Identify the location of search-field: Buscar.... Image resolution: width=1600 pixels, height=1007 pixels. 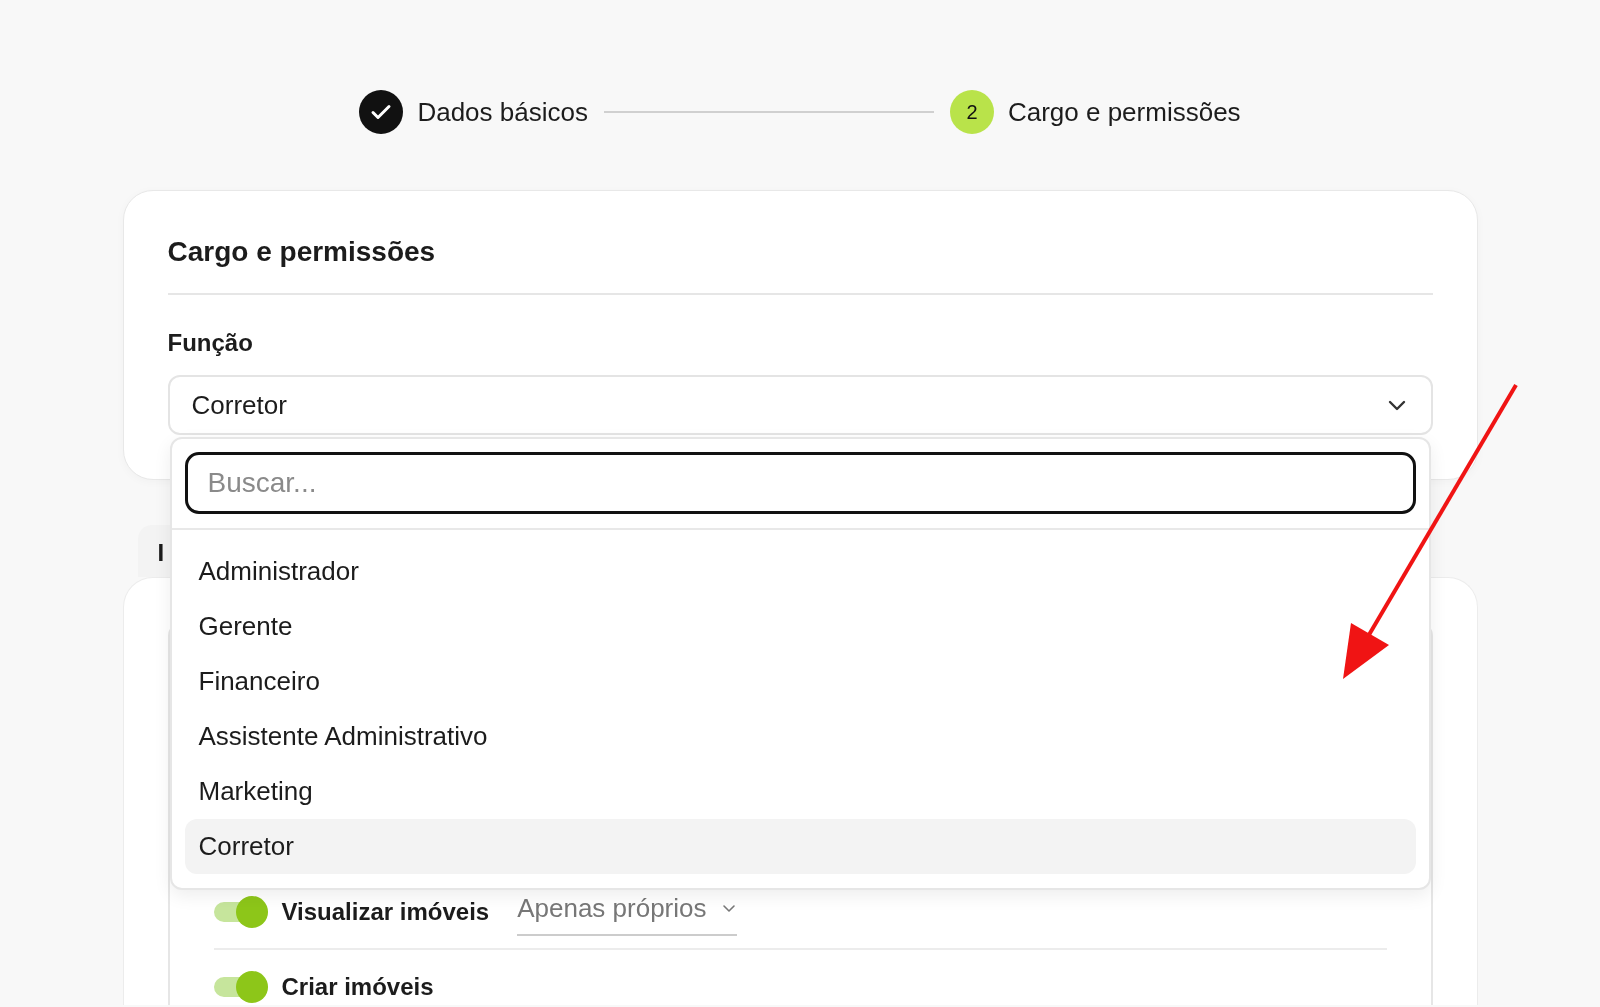
(800, 483).